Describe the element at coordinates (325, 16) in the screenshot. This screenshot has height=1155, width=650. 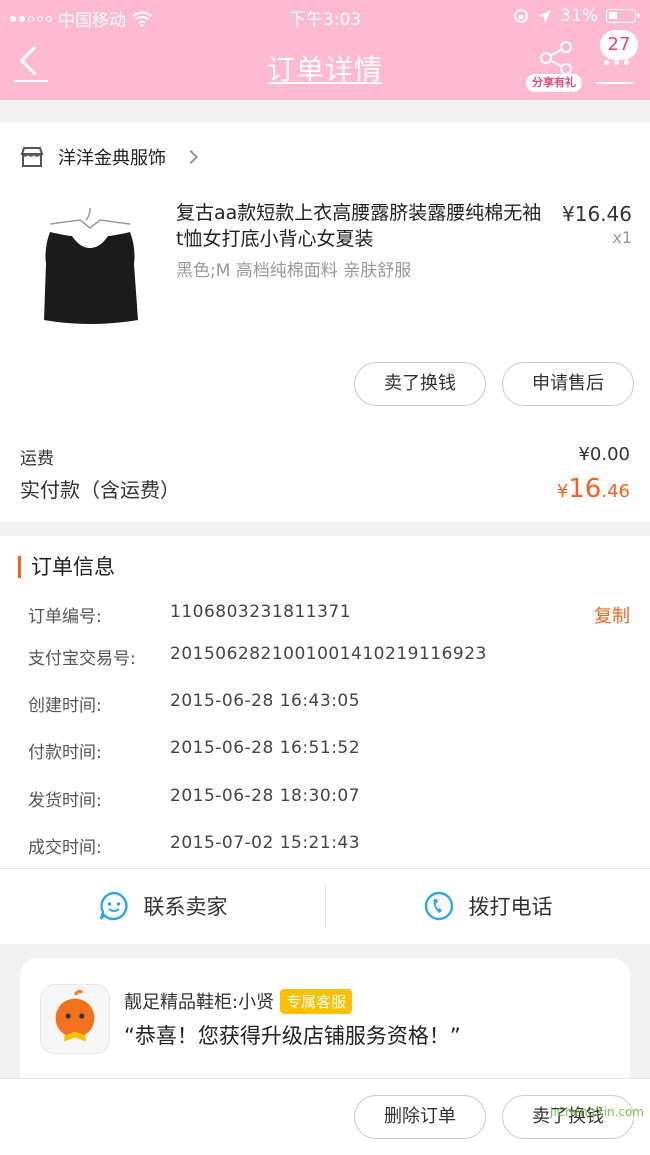
I see `status-bar: 中国移动 下午3:03 31%` at that location.